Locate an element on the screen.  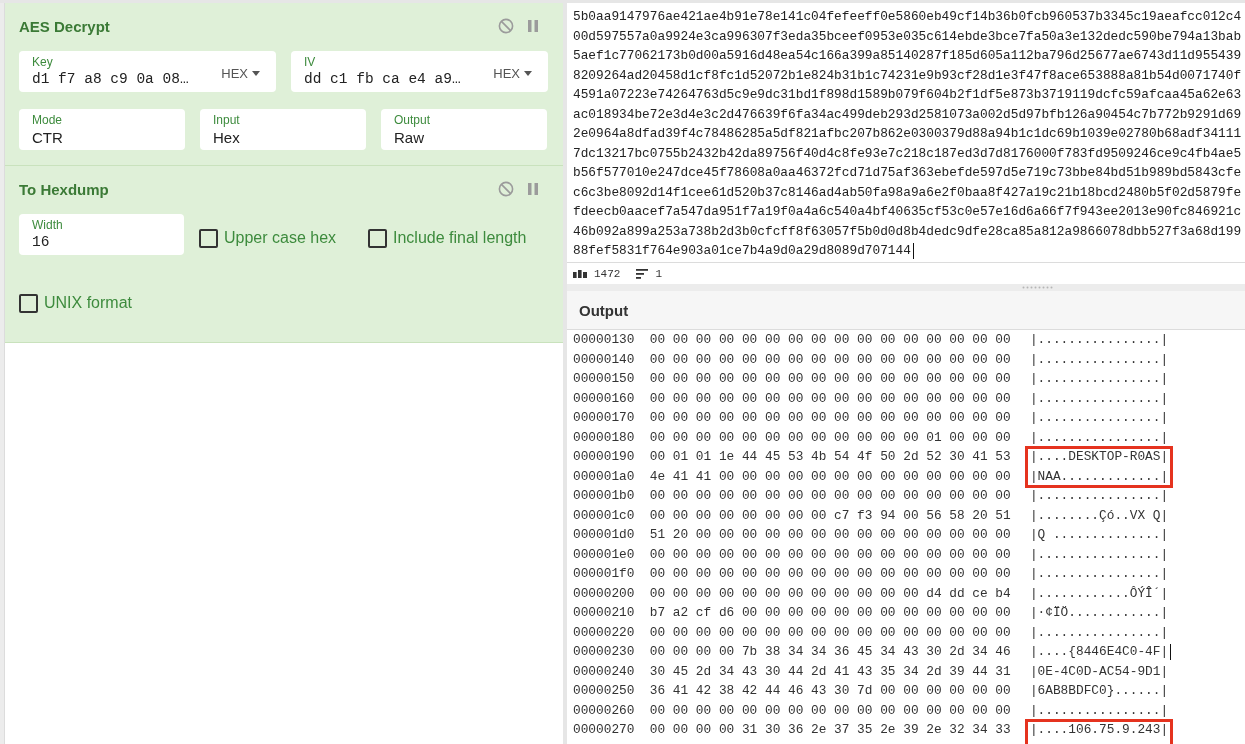
input-text: 5aef1c77062173b0d00a5916d48ea54c166a399a85140287f185d605a112ba796d25677ae6743d11d955439 is located at coordinates (907, 56).